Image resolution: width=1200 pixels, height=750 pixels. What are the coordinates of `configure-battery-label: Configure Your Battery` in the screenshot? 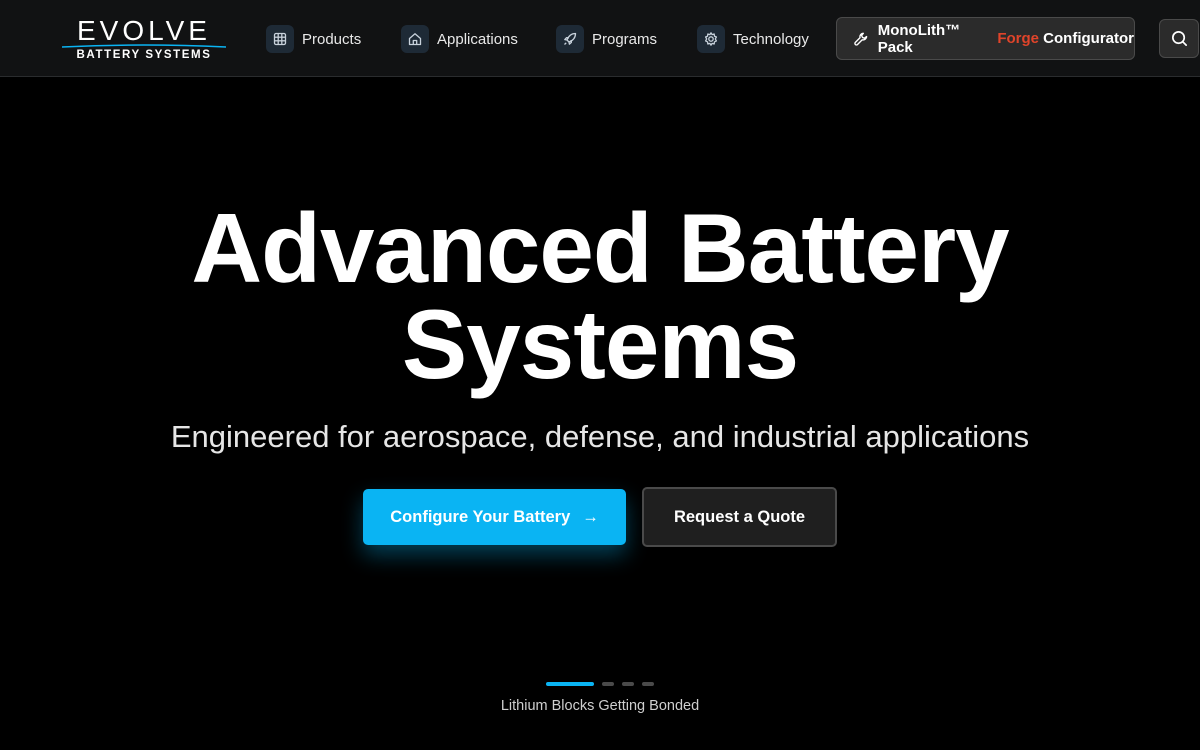 It's located at (480, 516).